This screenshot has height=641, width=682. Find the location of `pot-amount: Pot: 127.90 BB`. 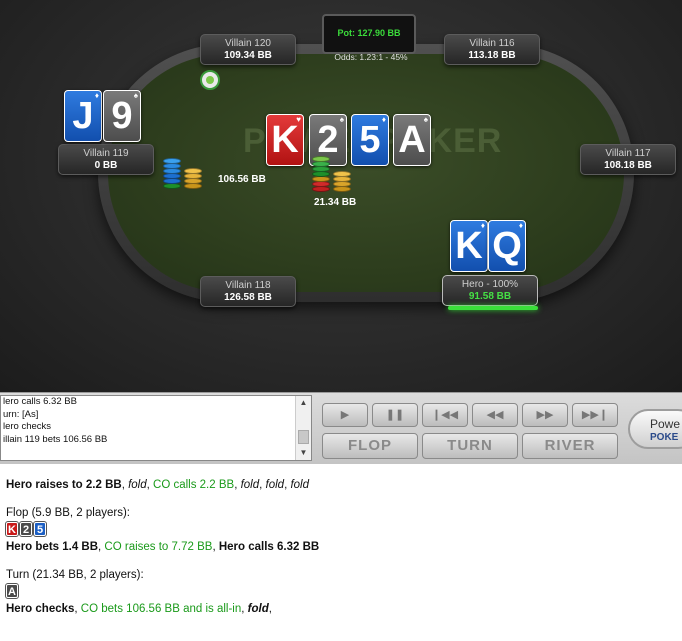

pot-amount: Pot: 127.90 BB is located at coordinates (369, 33).